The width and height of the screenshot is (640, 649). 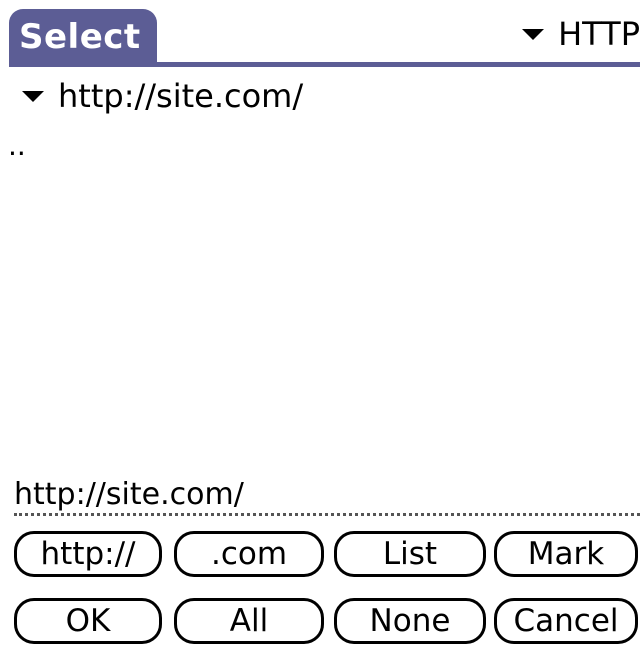 What do you see at coordinates (249, 621) in the screenshot?
I see `select-all-button: All` at bounding box center [249, 621].